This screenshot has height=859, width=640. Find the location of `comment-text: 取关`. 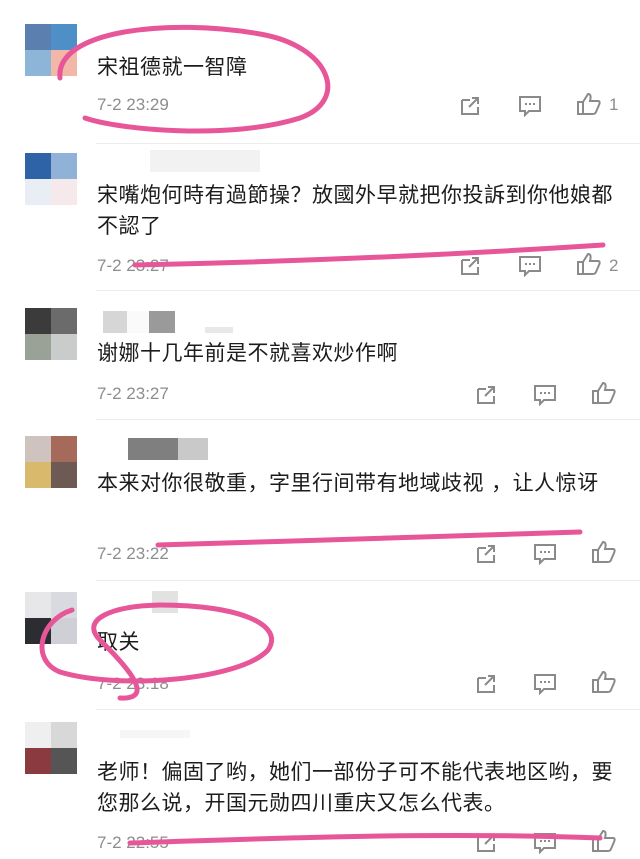

comment-text: 取关 is located at coordinates (118, 642).